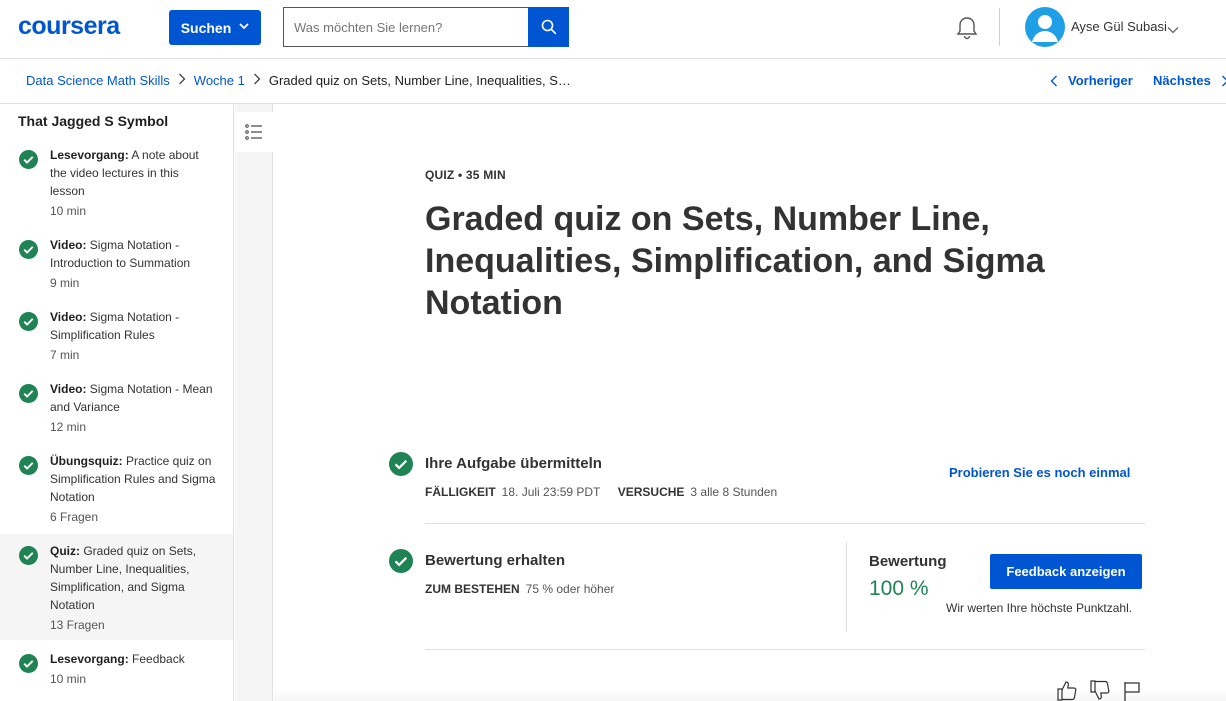  Describe the element at coordinates (65, 551) in the screenshot. I see `item-type: Quiz:` at that location.